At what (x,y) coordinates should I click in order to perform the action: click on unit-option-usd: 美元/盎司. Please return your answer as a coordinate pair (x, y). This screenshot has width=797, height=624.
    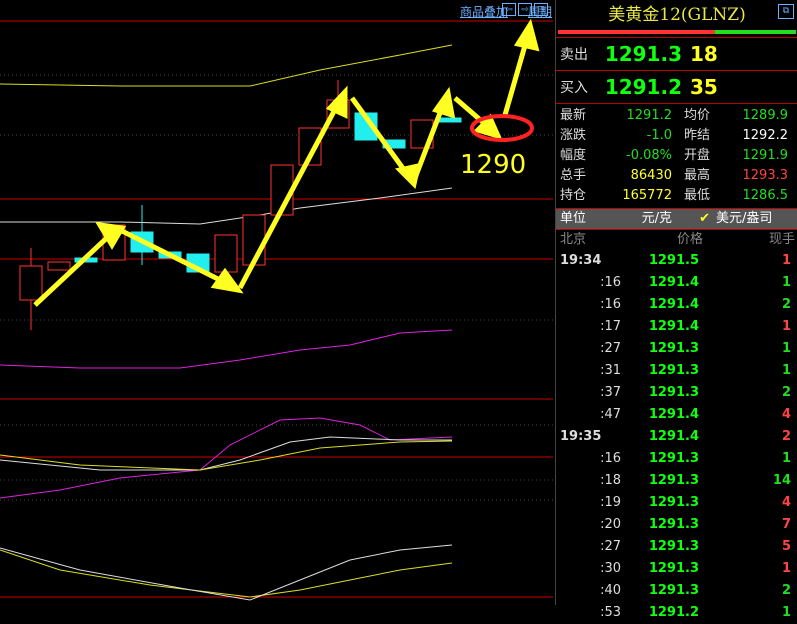
    Looking at the image, I should click on (744, 219).